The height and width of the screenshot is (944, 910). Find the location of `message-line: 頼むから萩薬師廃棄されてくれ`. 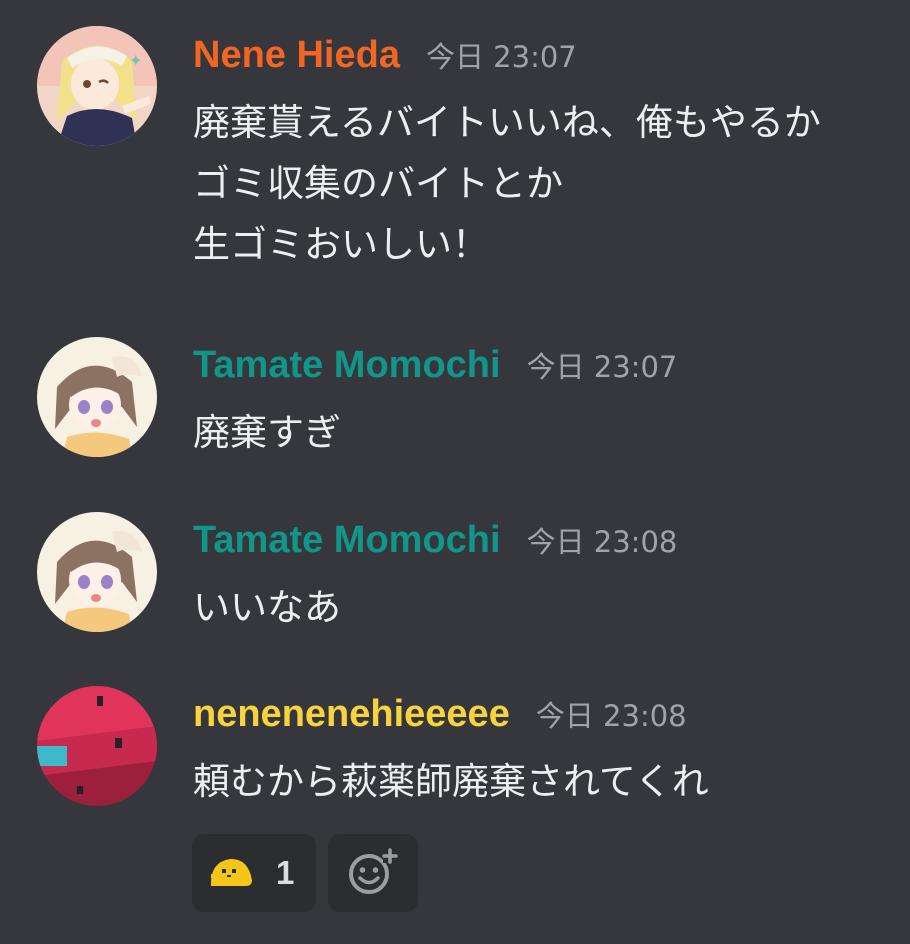

message-line: 頼むから萩薬師廃棄されてくれ is located at coordinates (451, 781).